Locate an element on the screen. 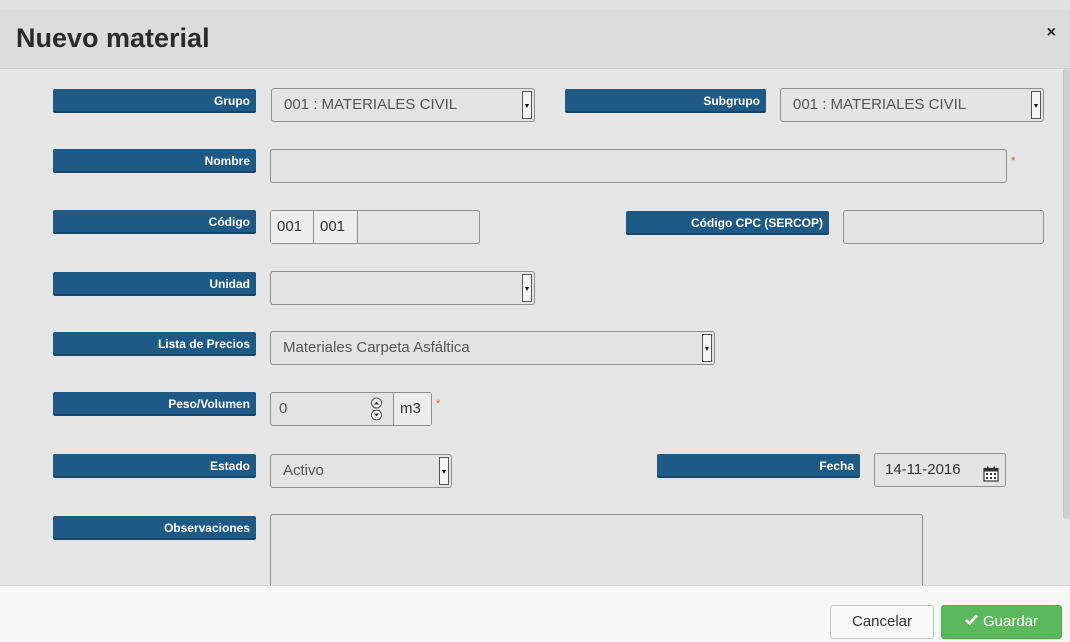 This screenshot has width=1070, height=642. fecha-input: 14-11-2016 is located at coordinates (940, 470).